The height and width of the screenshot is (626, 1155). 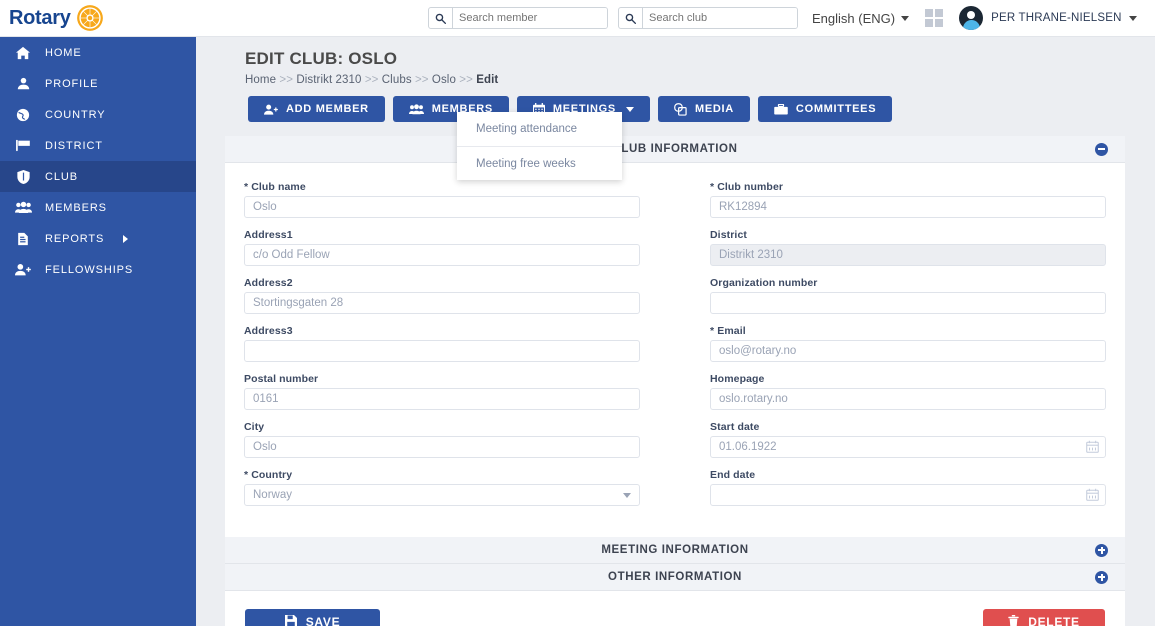 What do you see at coordinates (1013, 620) in the screenshot?
I see `trash-icon` at bounding box center [1013, 620].